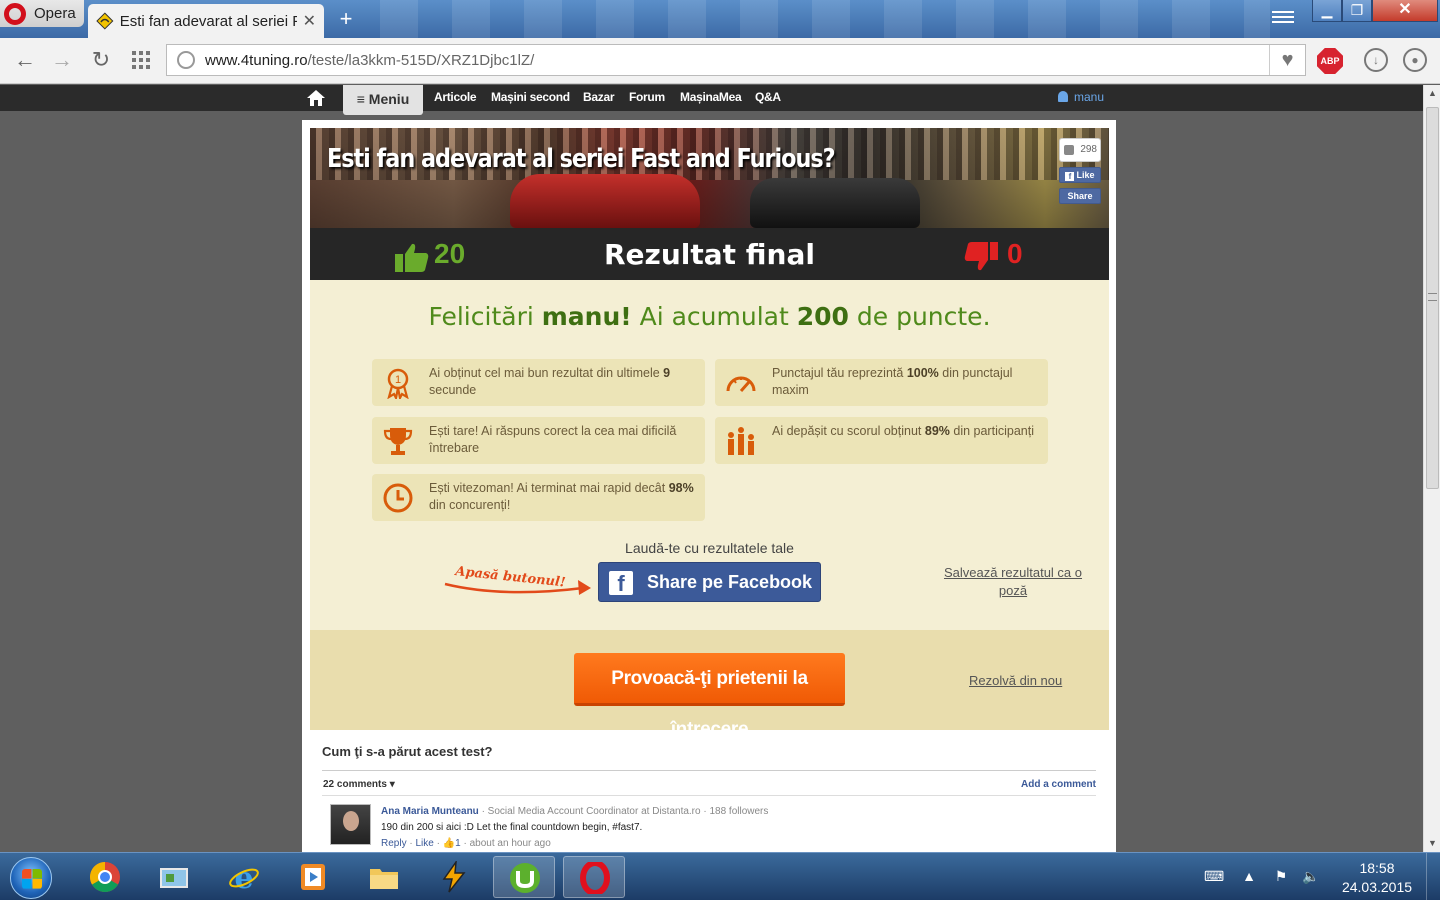  Describe the element at coordinates (430, 811) in the screenshot. I see `comment-author-link: Ana Maria Munteanu` at that location.